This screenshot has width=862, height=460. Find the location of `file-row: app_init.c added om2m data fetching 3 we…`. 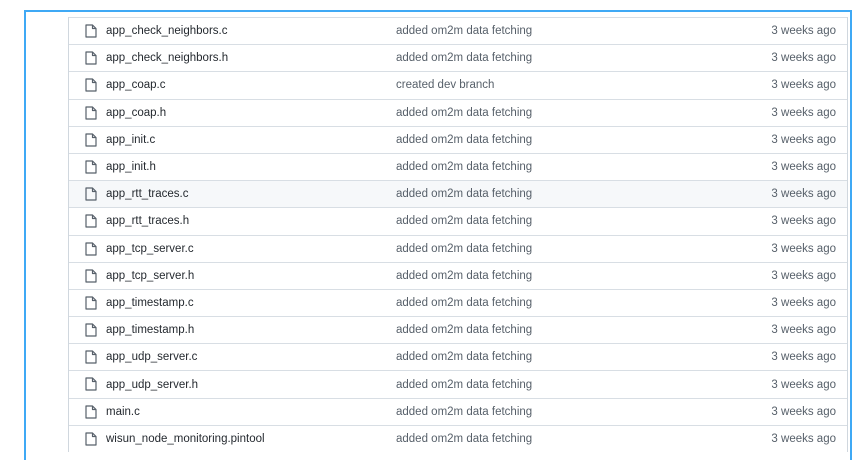

file-row: app_init.c added om2m data fetching 3 we… is located at coordinates (458, 139).